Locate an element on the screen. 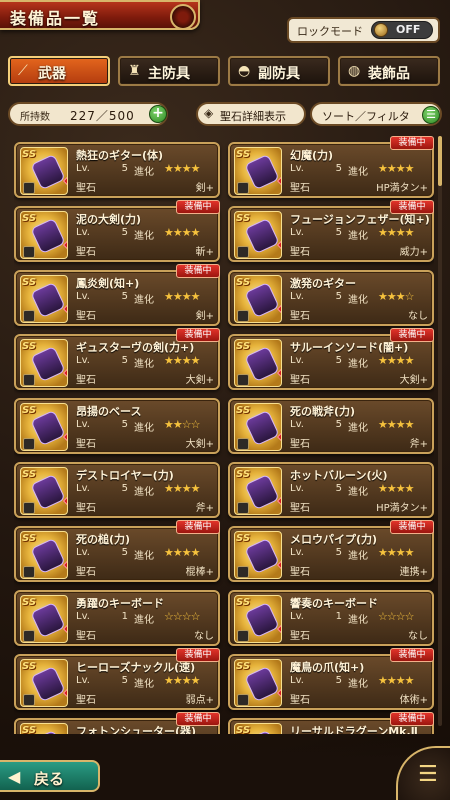 This screenshot has height=800, width=450. equipment-card: SS ホットバルーン(火) Lv. 5 進化 ★★★★ 聖石 HP満タン+ is located at coordinates (331, 490).